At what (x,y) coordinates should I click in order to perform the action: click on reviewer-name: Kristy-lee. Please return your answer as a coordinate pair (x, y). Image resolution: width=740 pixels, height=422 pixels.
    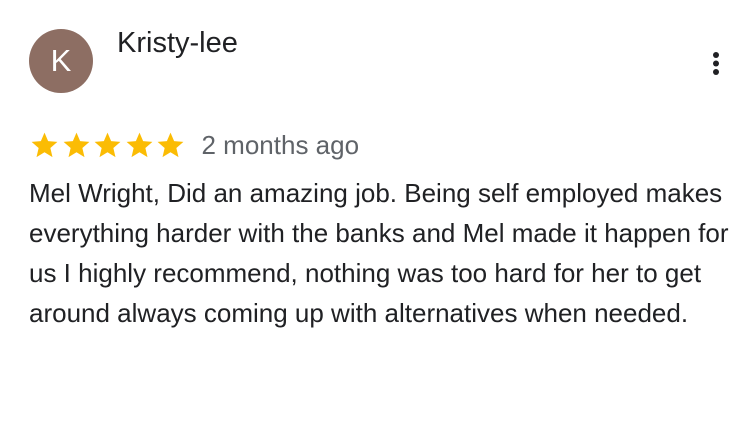
    Looking at the image, I should click on (177, 43).